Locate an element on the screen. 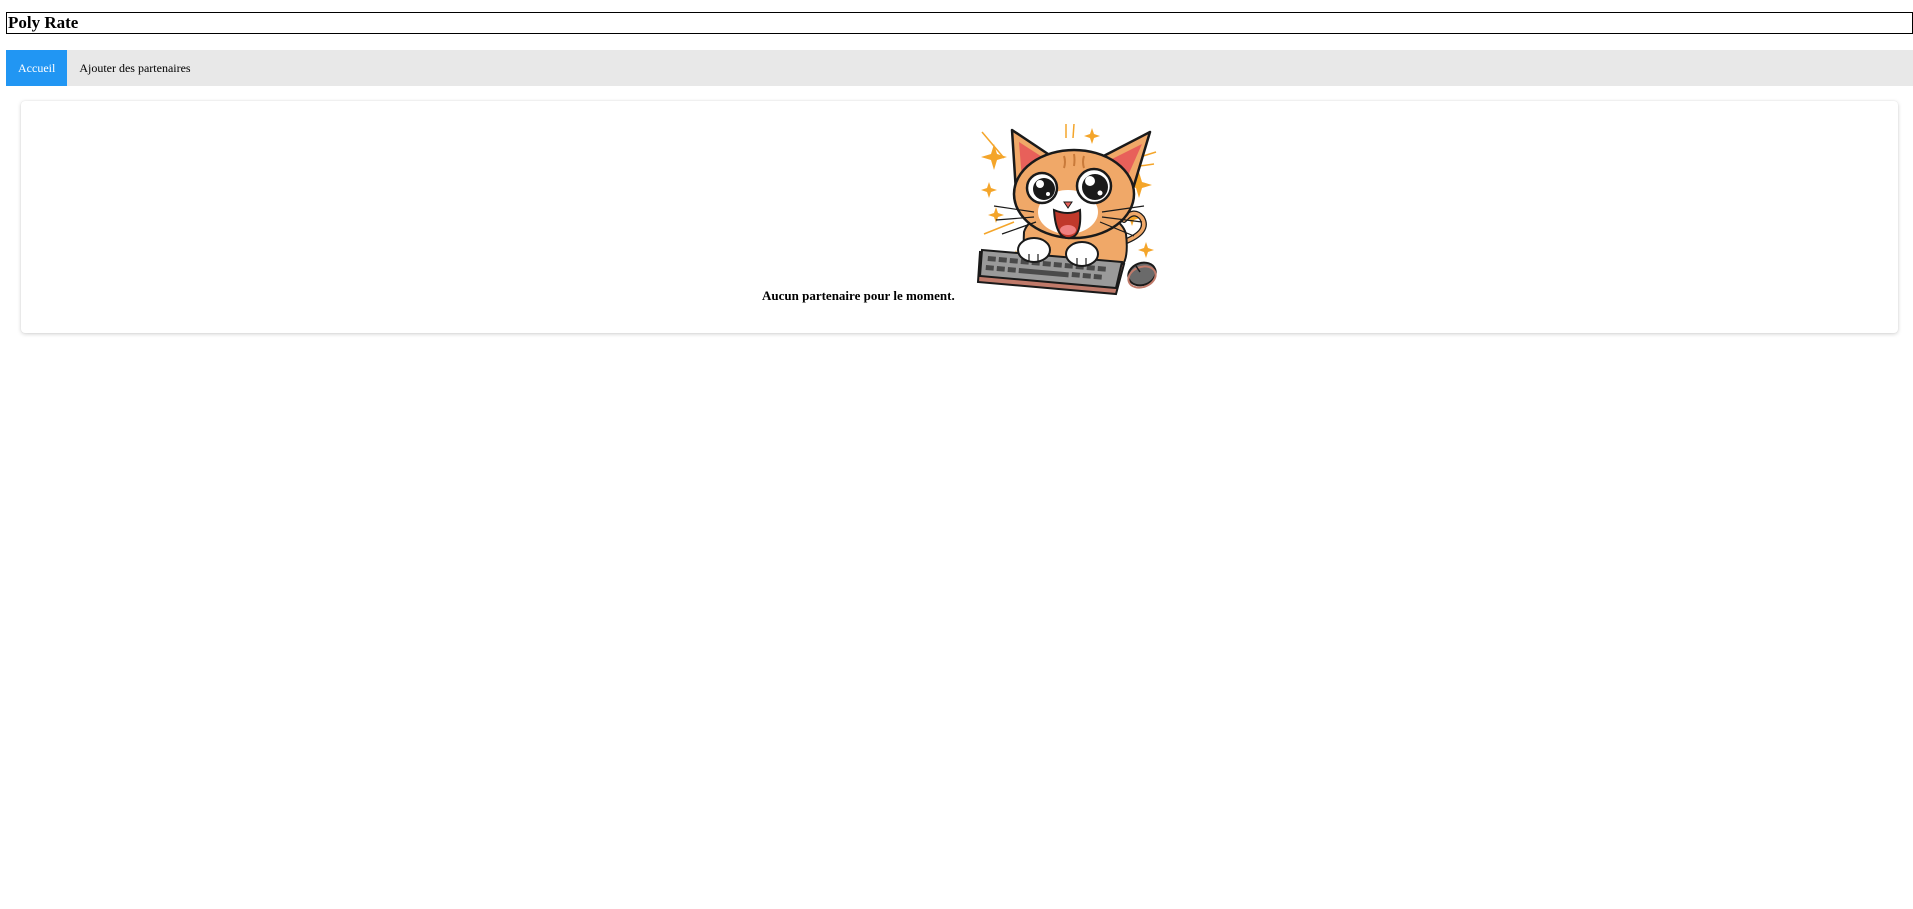  empty-state-message: Aucun partenaire pour le moment. is located at coordinates (858, 295).